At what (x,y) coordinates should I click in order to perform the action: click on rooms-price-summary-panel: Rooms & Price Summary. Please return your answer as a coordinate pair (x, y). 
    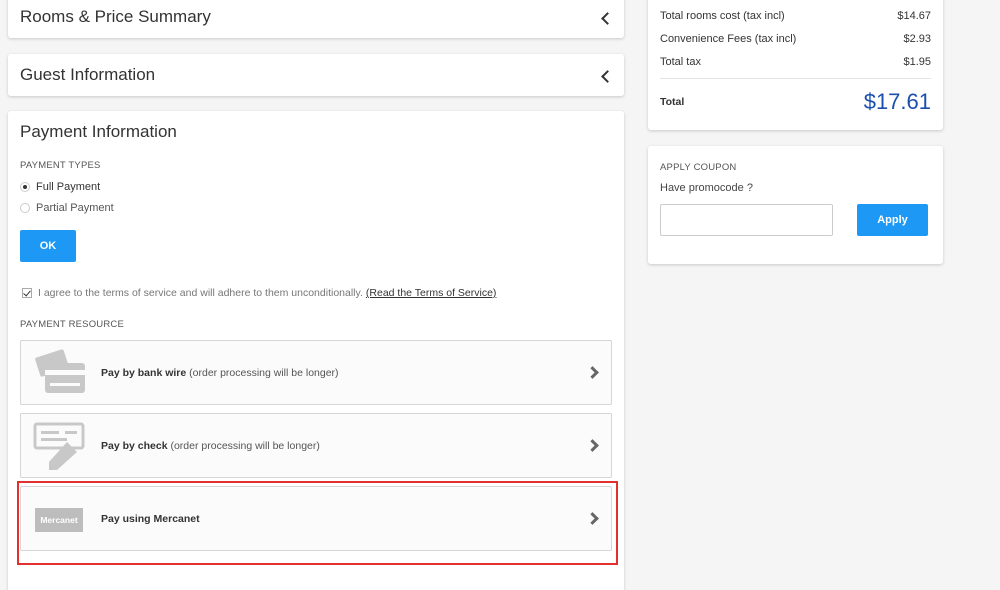
    Looking at the image, I should click on (316, 19).